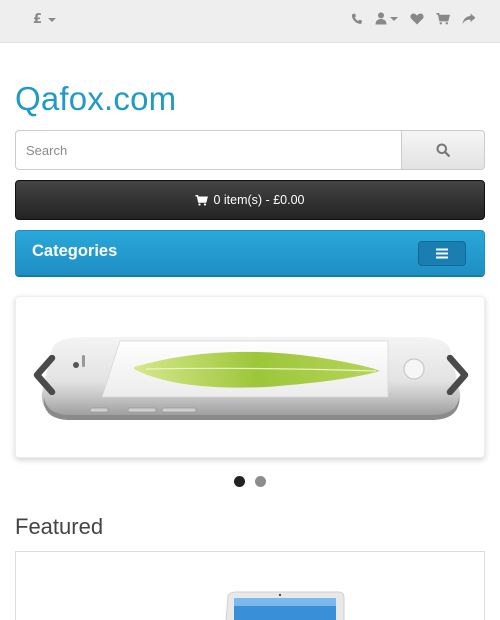 Image resolution: width=500 pixels, height=620 pixels. I want to click on cart-button: 0 item(s) - £0.00, so click(250, 200).